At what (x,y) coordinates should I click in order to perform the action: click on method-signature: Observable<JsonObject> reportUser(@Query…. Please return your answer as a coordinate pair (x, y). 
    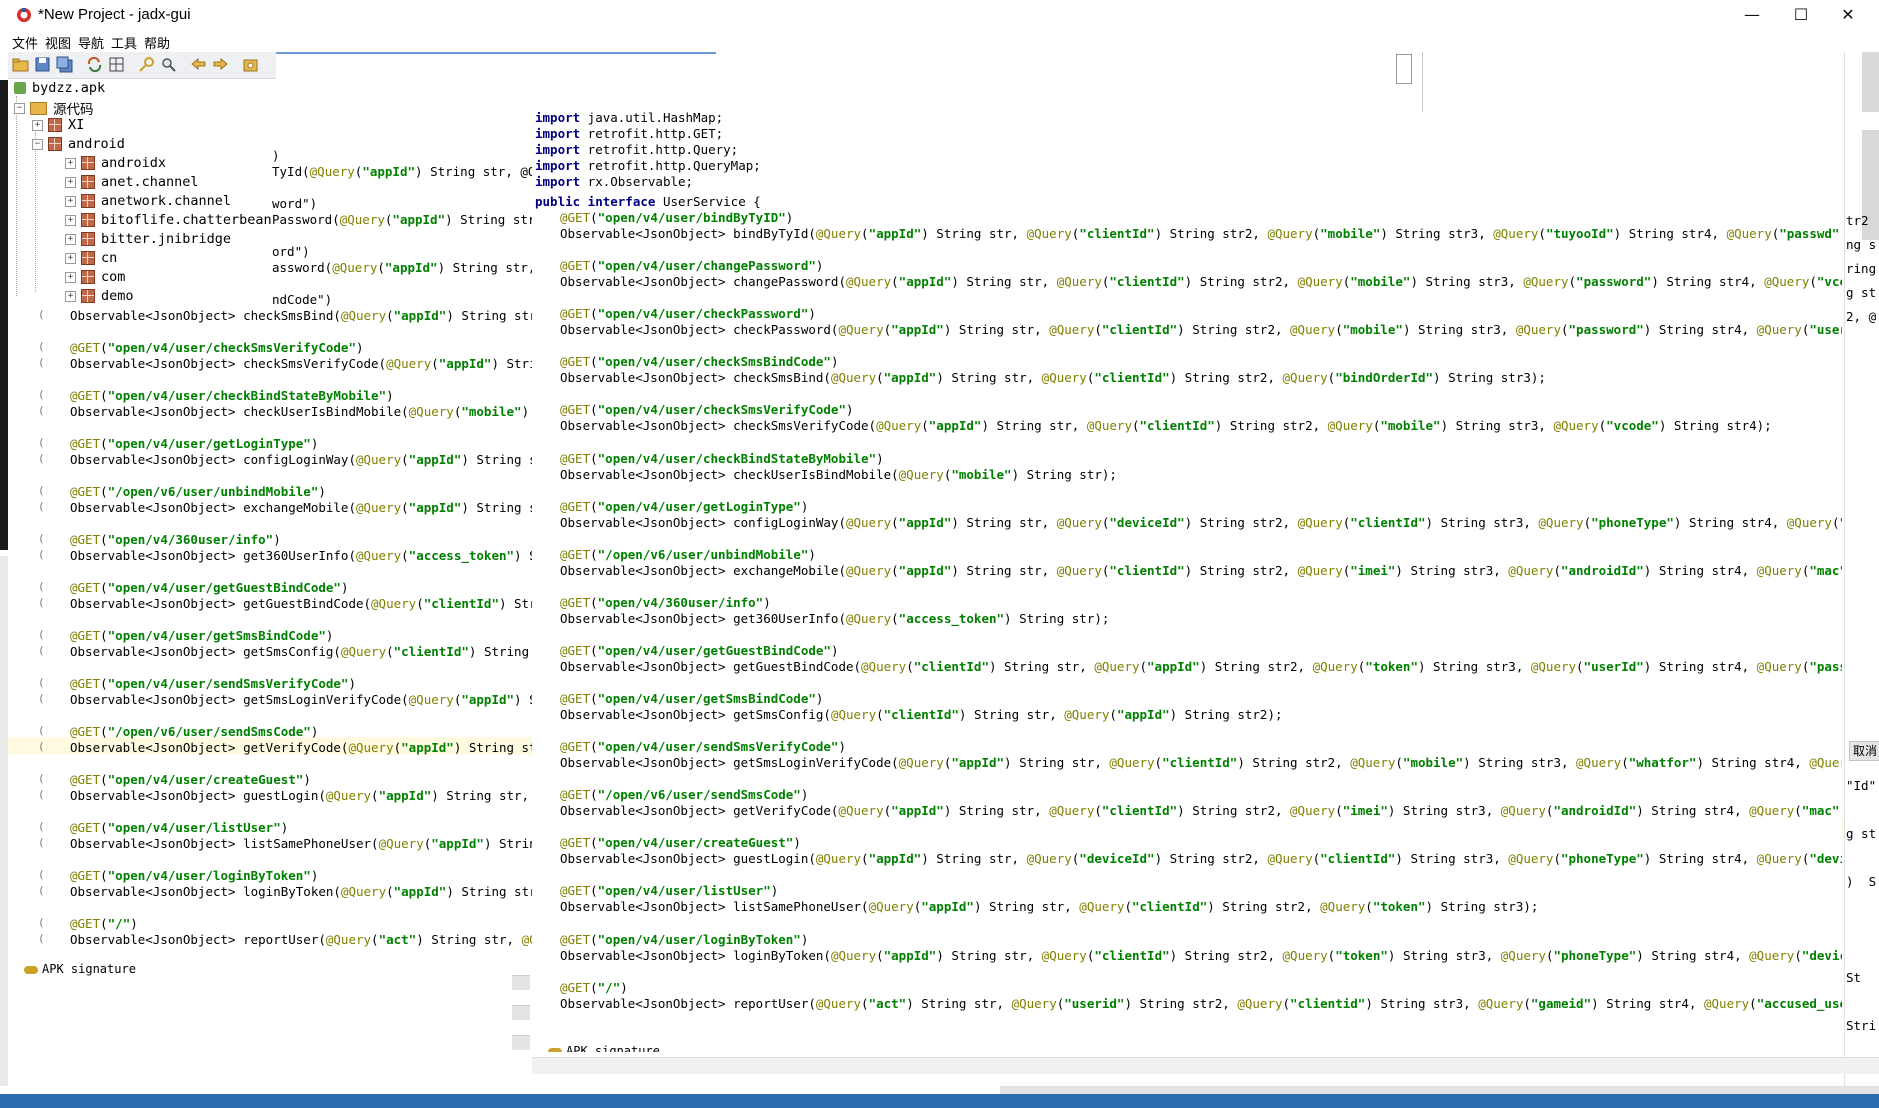
    Looking at the image, I should click on (1201, 1003).